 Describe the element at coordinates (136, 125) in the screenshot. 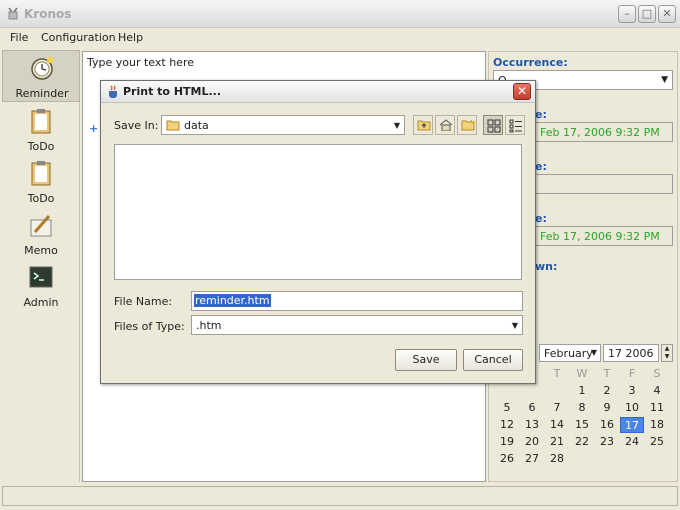

I see `save-in-label: Save In:` at that location.